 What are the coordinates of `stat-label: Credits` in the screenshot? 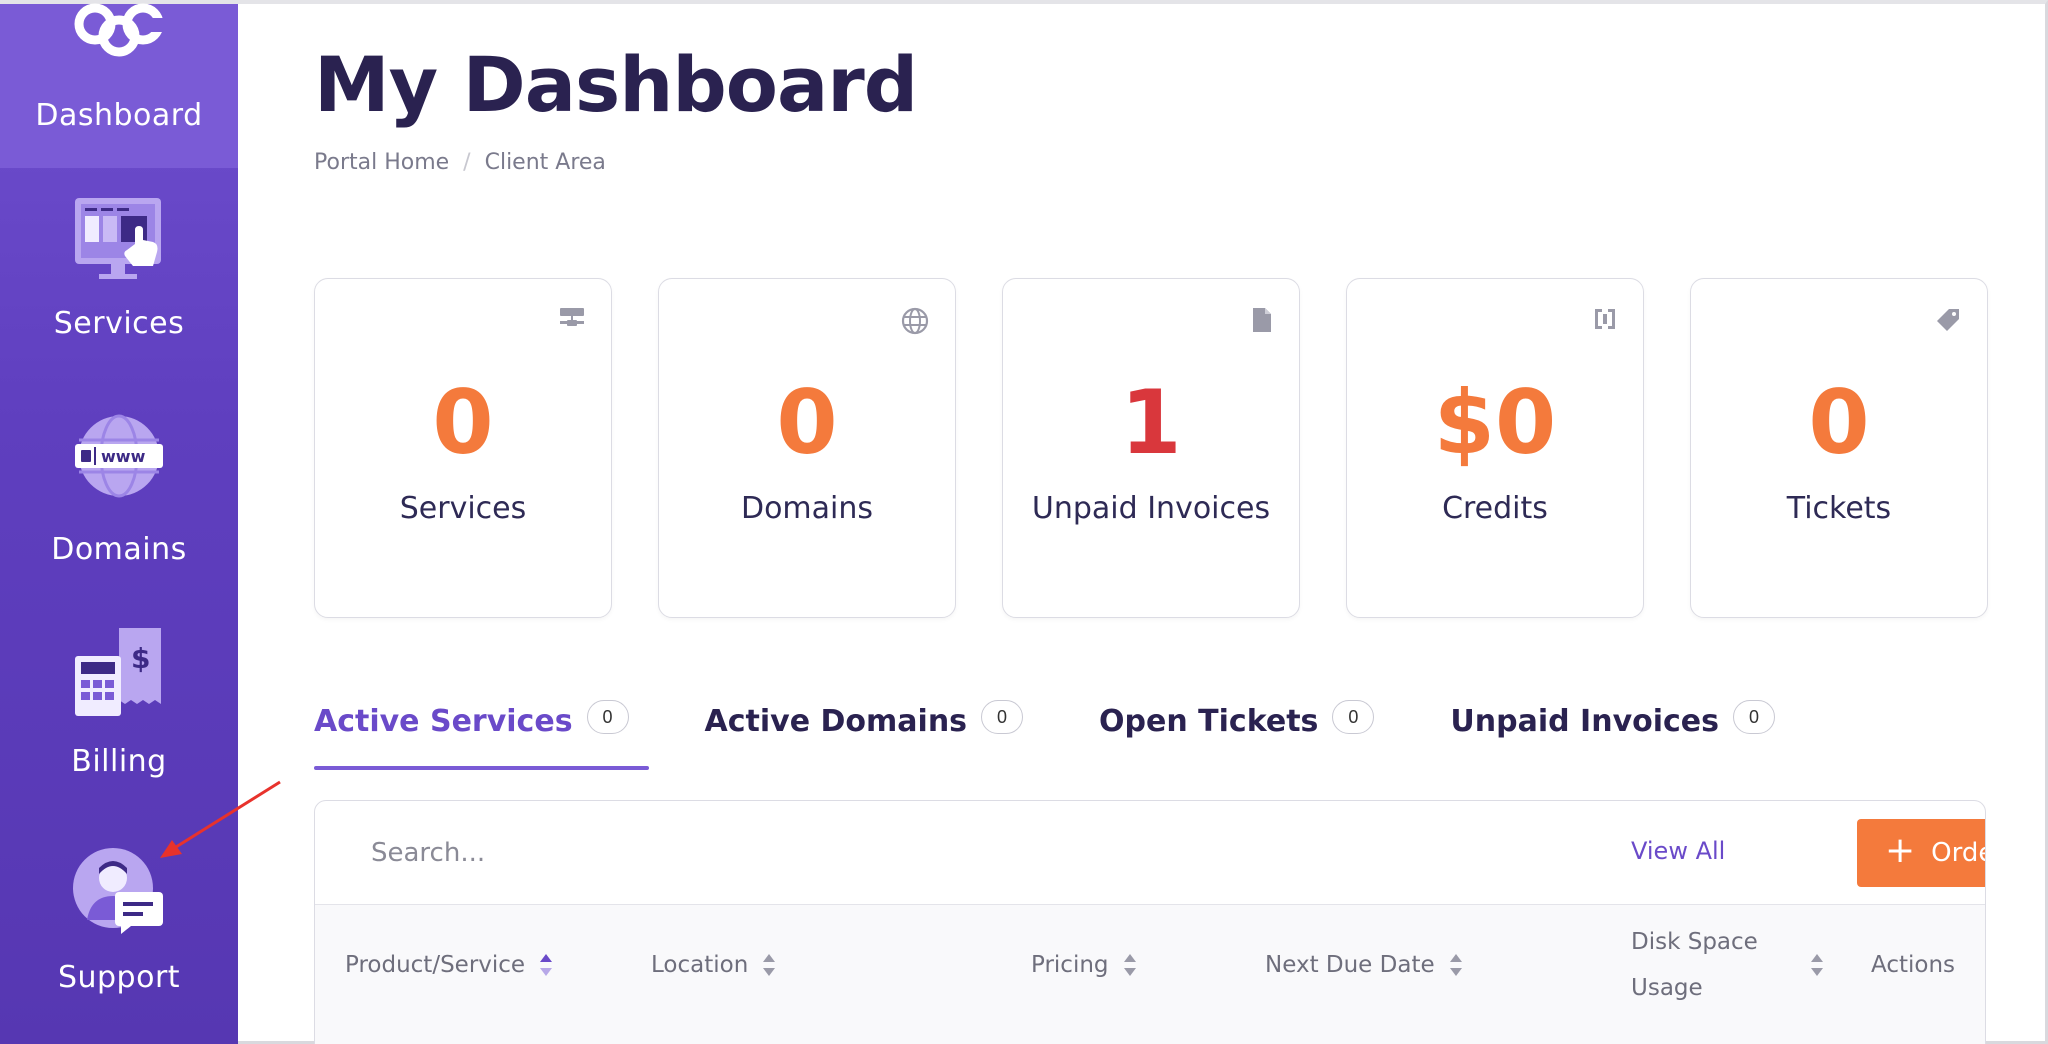 It's located at (1495, 508).